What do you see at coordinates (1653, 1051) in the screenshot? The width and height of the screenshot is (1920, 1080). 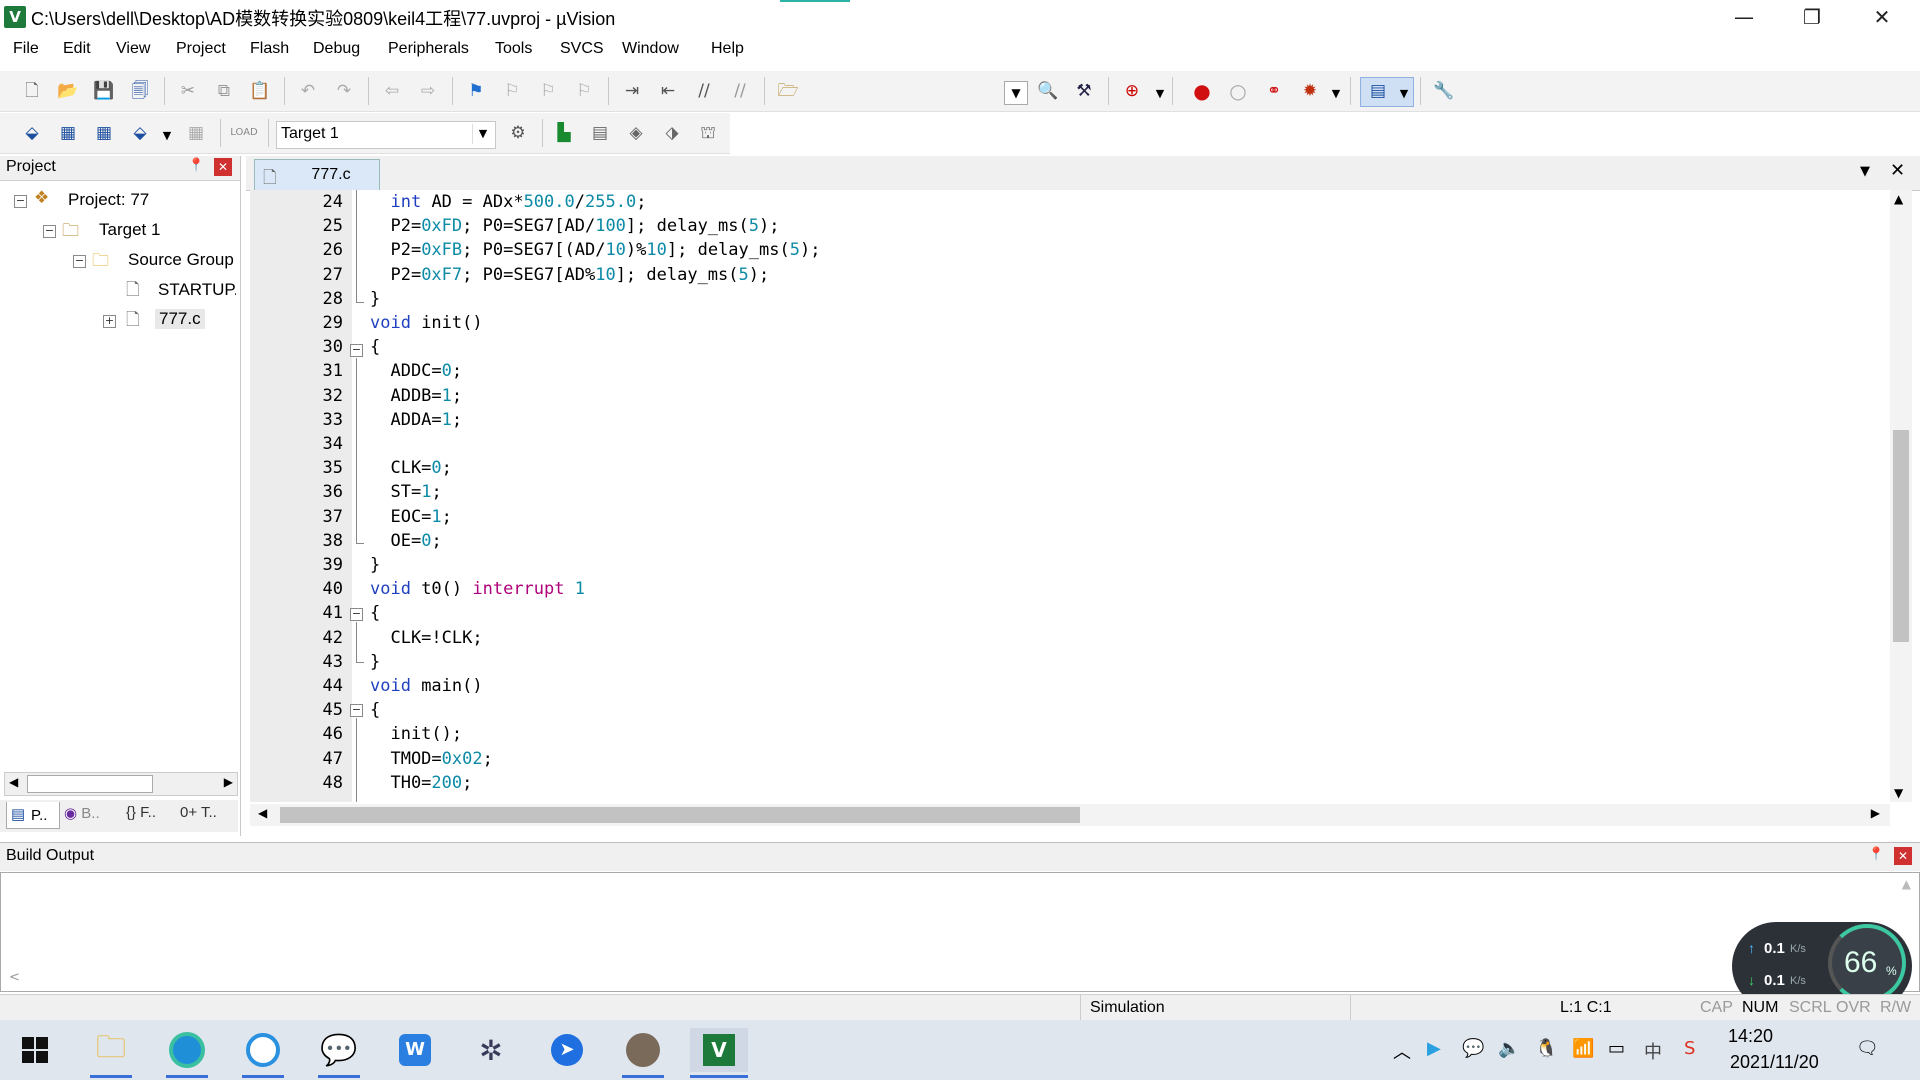 I see `tray-ime-icon: 中` at bounding box center [1653, 1051].